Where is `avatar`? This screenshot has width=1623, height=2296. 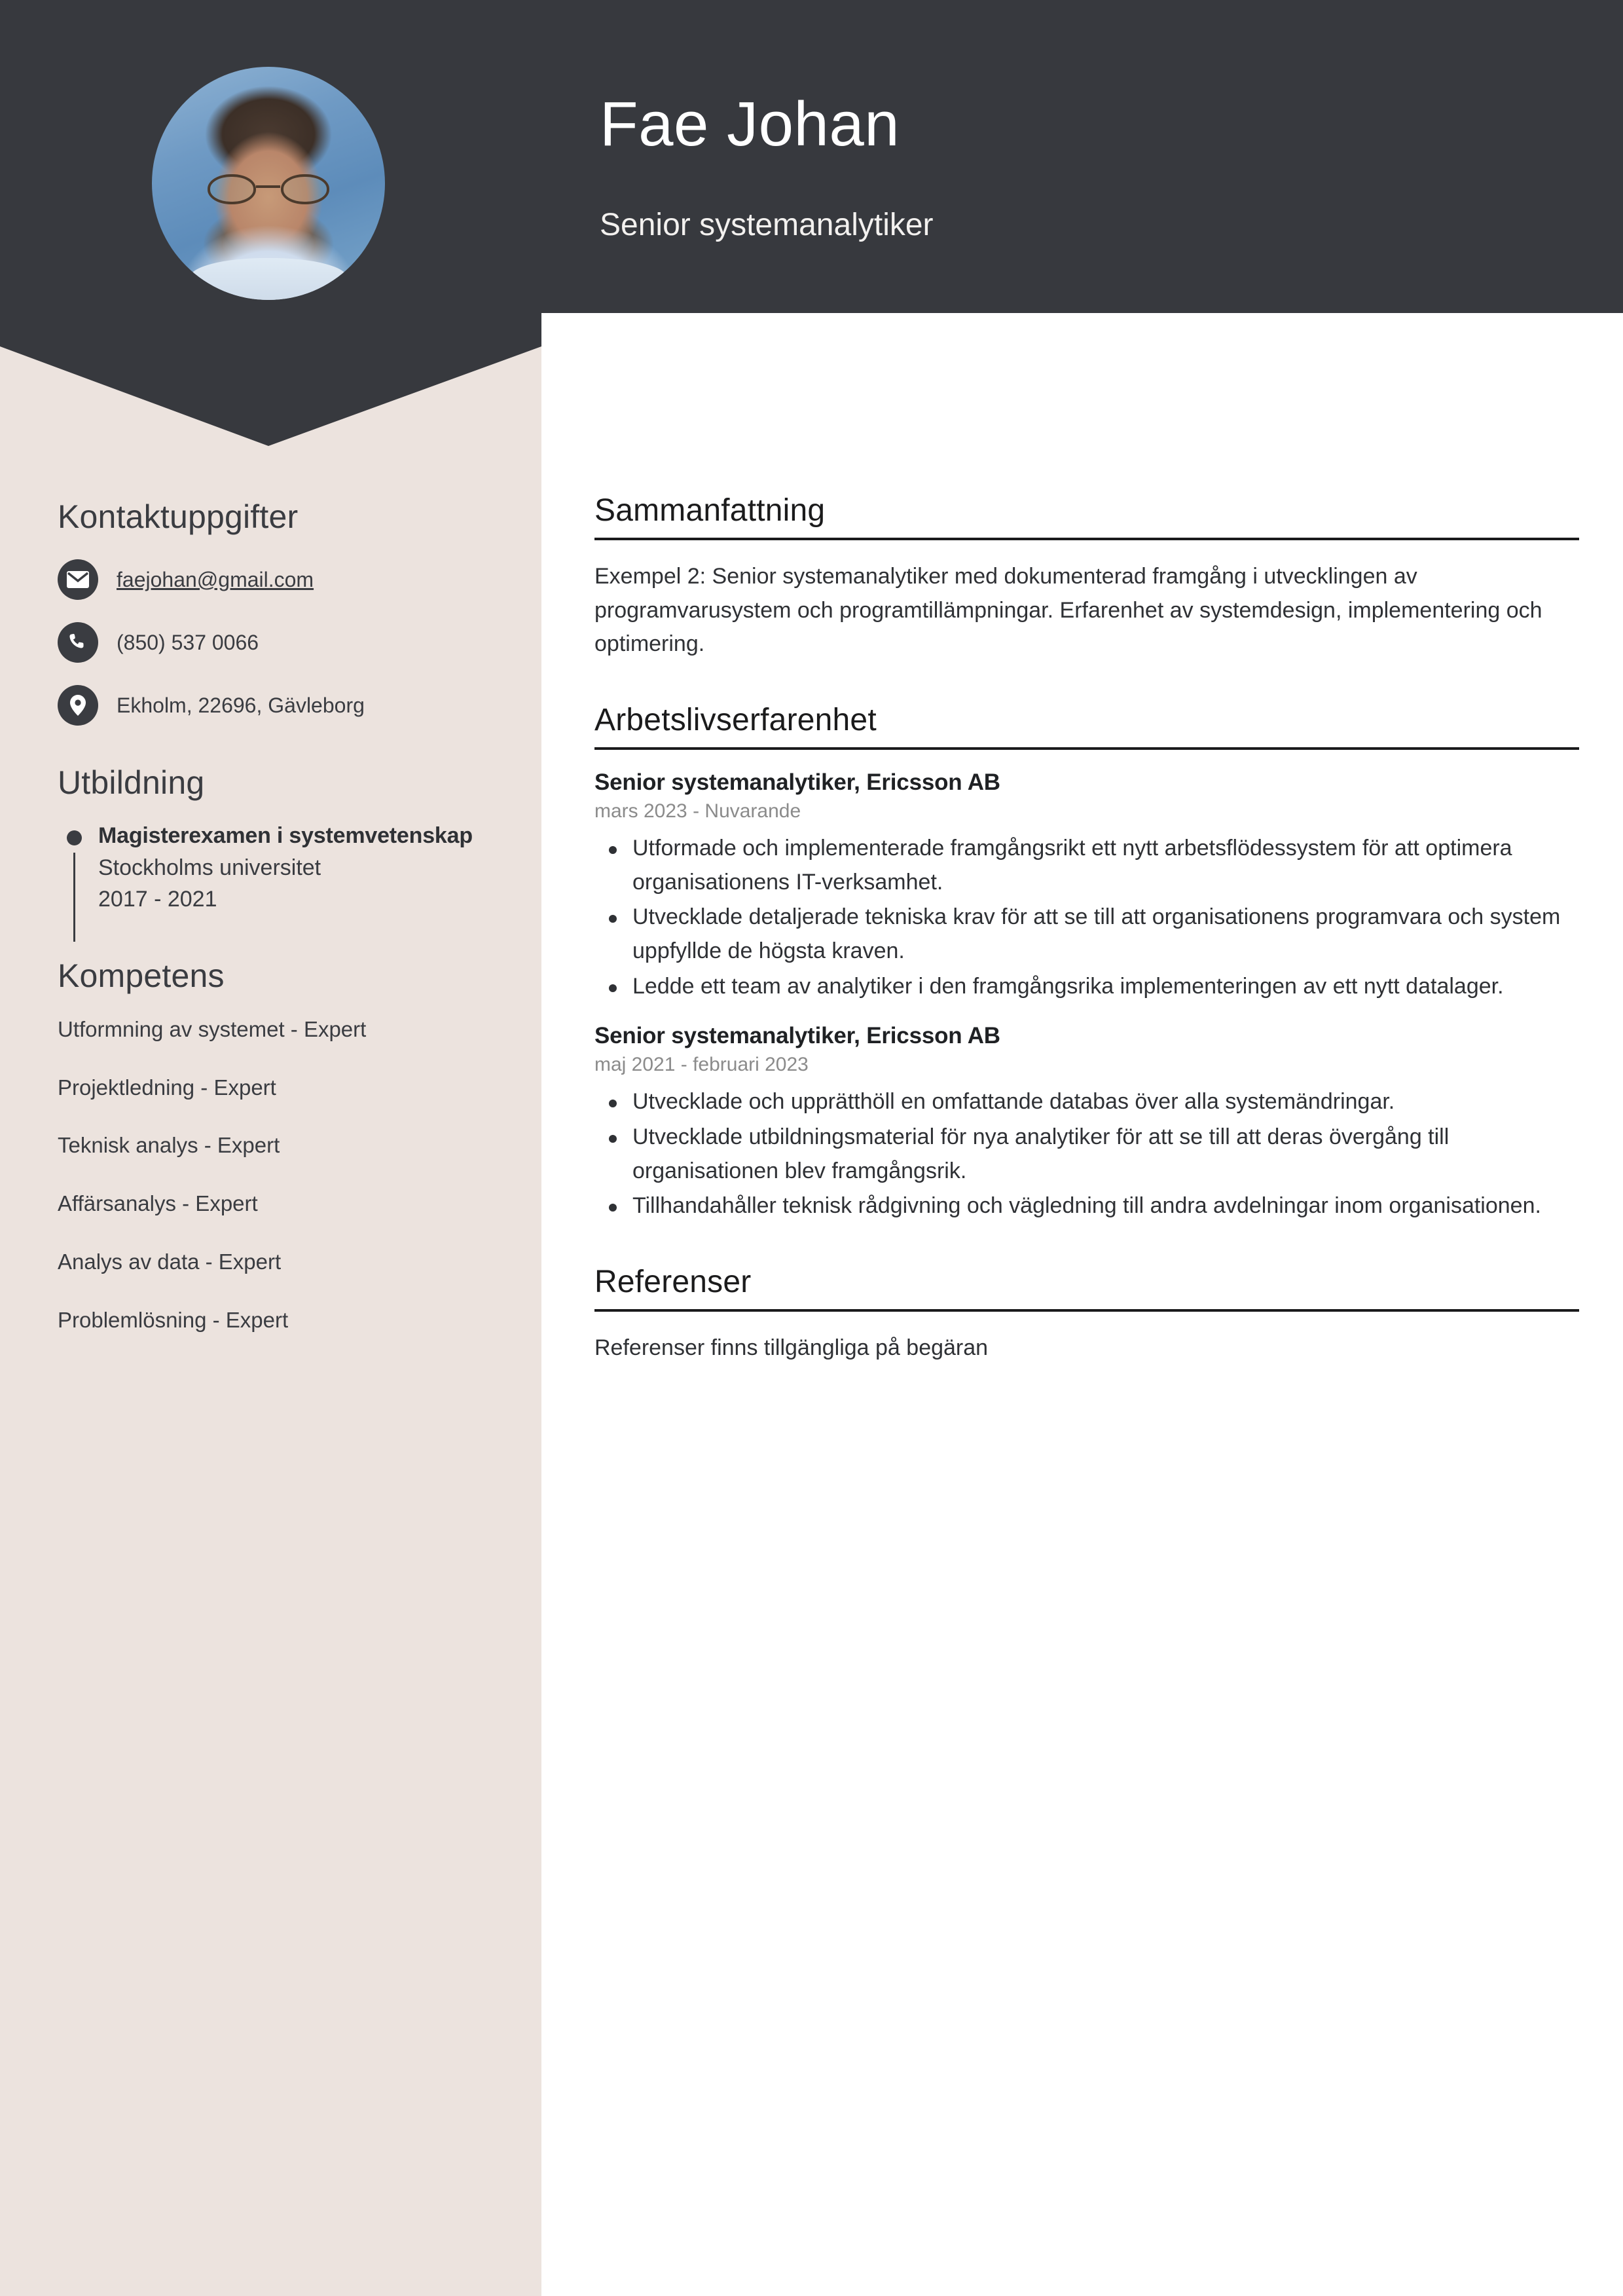
avatar is located at coordinates (268, 184).